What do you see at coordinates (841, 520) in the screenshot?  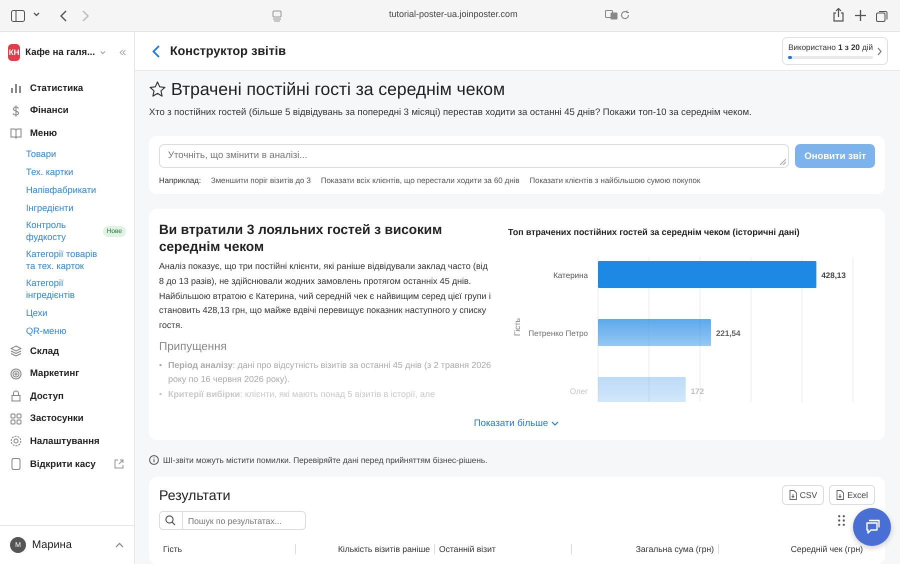 I see `drag-handle-icon` at bounding box center [841, 520].